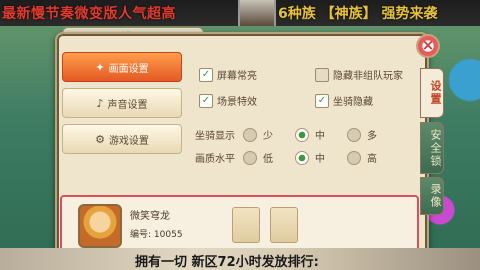 The height and width of the screenshot is (270, 480). I want to click on menu-item-display: ✦ 画面设置, so click(122, 67).